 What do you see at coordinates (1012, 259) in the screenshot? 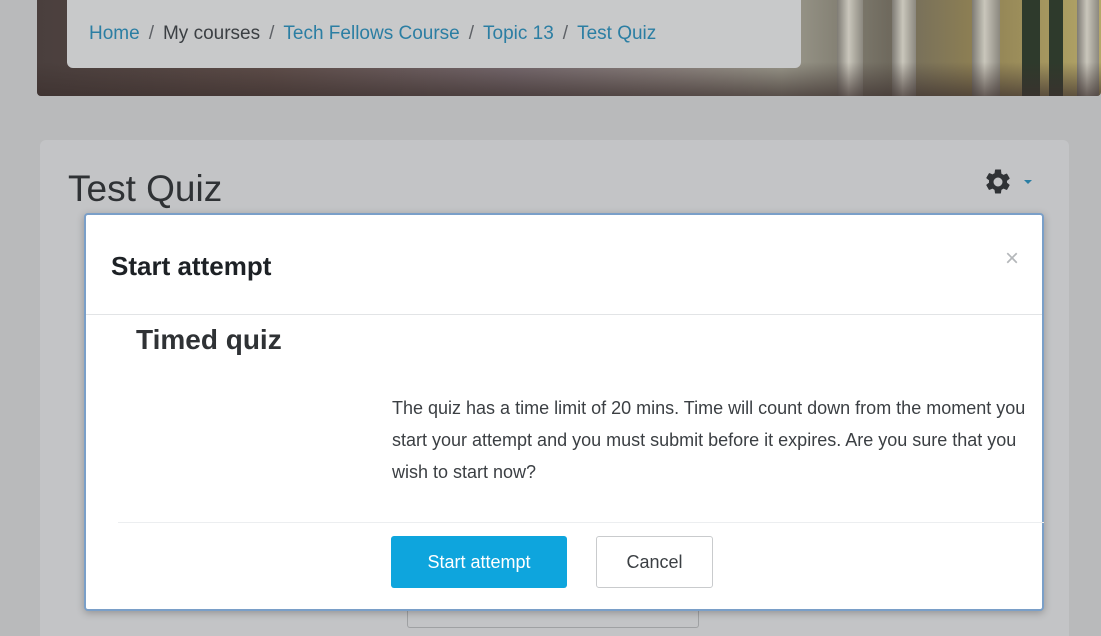
I see `close-icon: ×` at bounding box center [1012, 259].